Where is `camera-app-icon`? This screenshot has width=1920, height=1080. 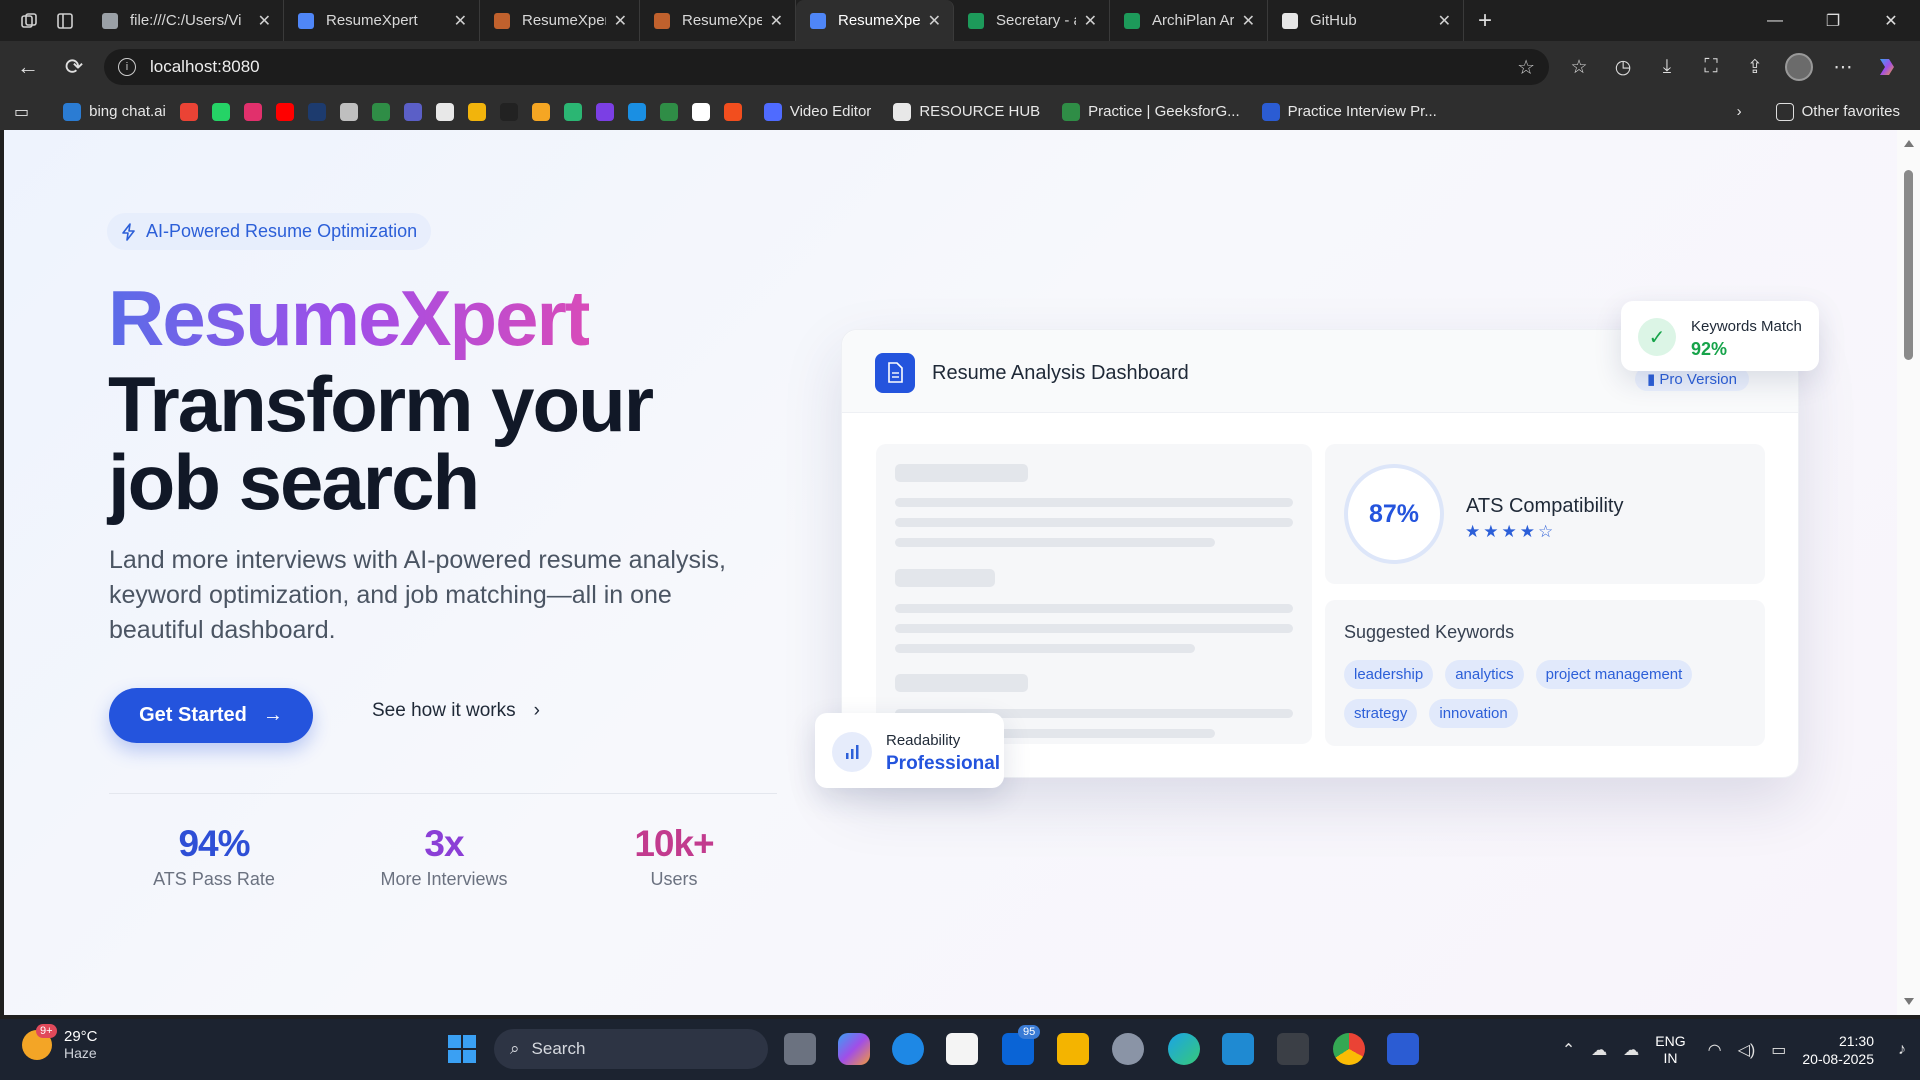
camera-app-icon is located at coordinates (908, 1049).